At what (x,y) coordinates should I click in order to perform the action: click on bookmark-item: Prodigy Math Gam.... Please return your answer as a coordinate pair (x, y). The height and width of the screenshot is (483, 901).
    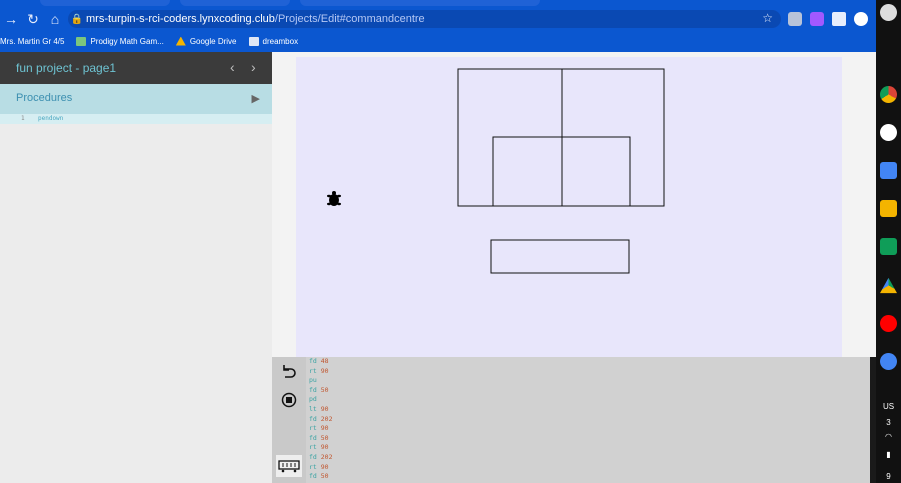
    Looking at the image, I should click on (120, 41).